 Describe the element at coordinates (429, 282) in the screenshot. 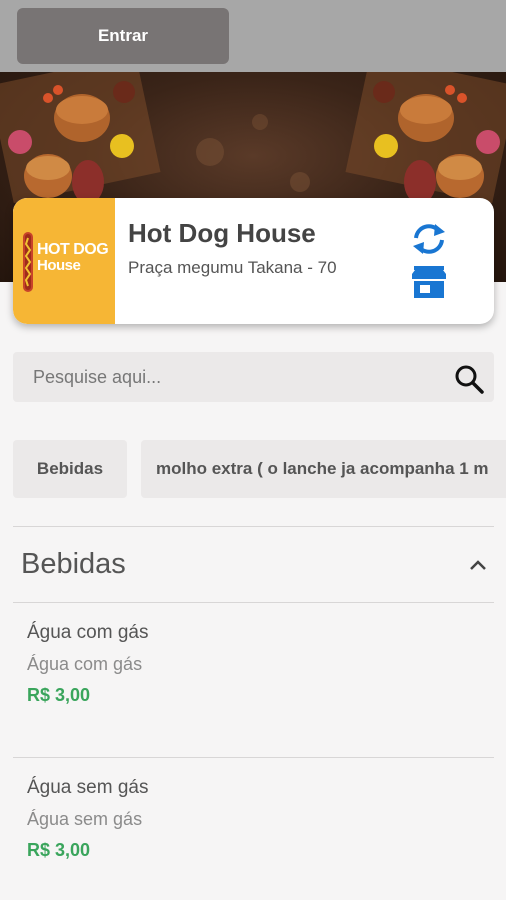

I see `store-icon` at that location.